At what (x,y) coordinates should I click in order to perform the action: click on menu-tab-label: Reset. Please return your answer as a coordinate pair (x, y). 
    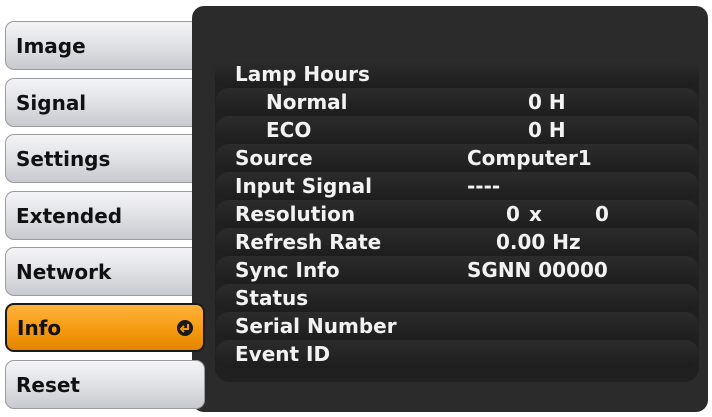
    Looking at the image, I should click on (48, 384).